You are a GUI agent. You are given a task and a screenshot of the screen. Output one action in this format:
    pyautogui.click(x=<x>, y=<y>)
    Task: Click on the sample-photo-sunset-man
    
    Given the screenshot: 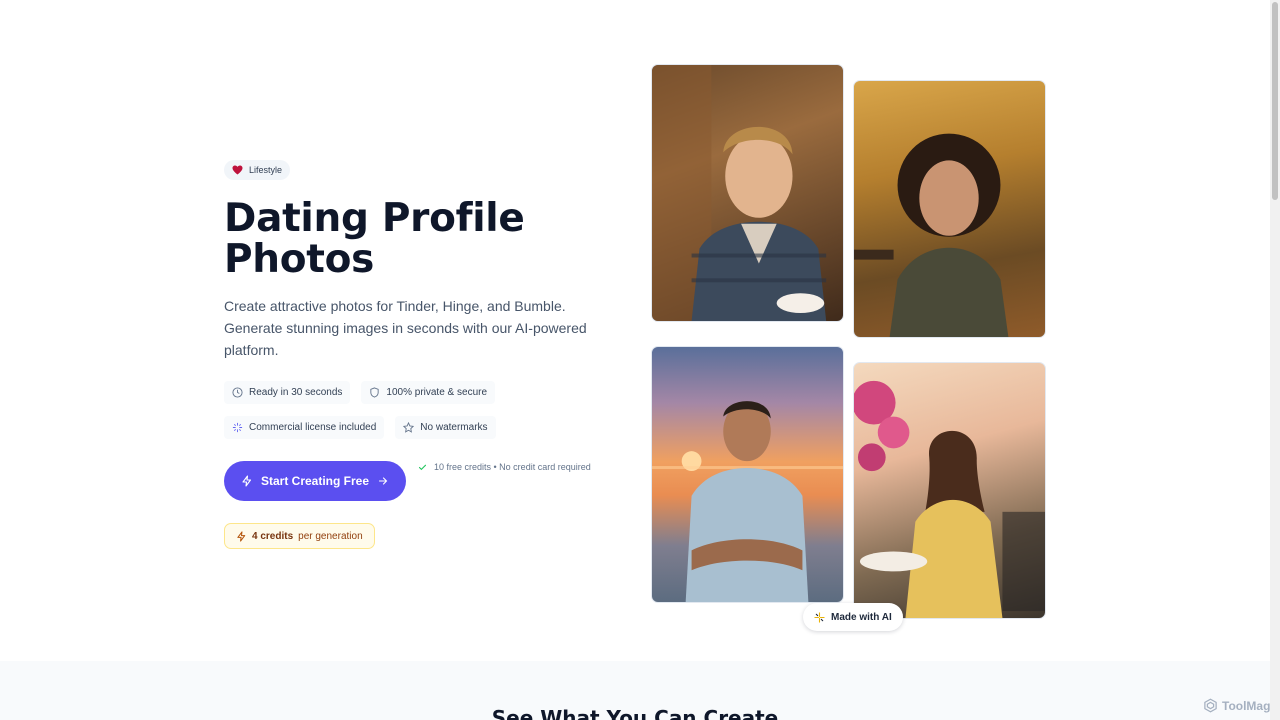 What is the action you would take?
    pyautogui.click(x=747, y=474)
    